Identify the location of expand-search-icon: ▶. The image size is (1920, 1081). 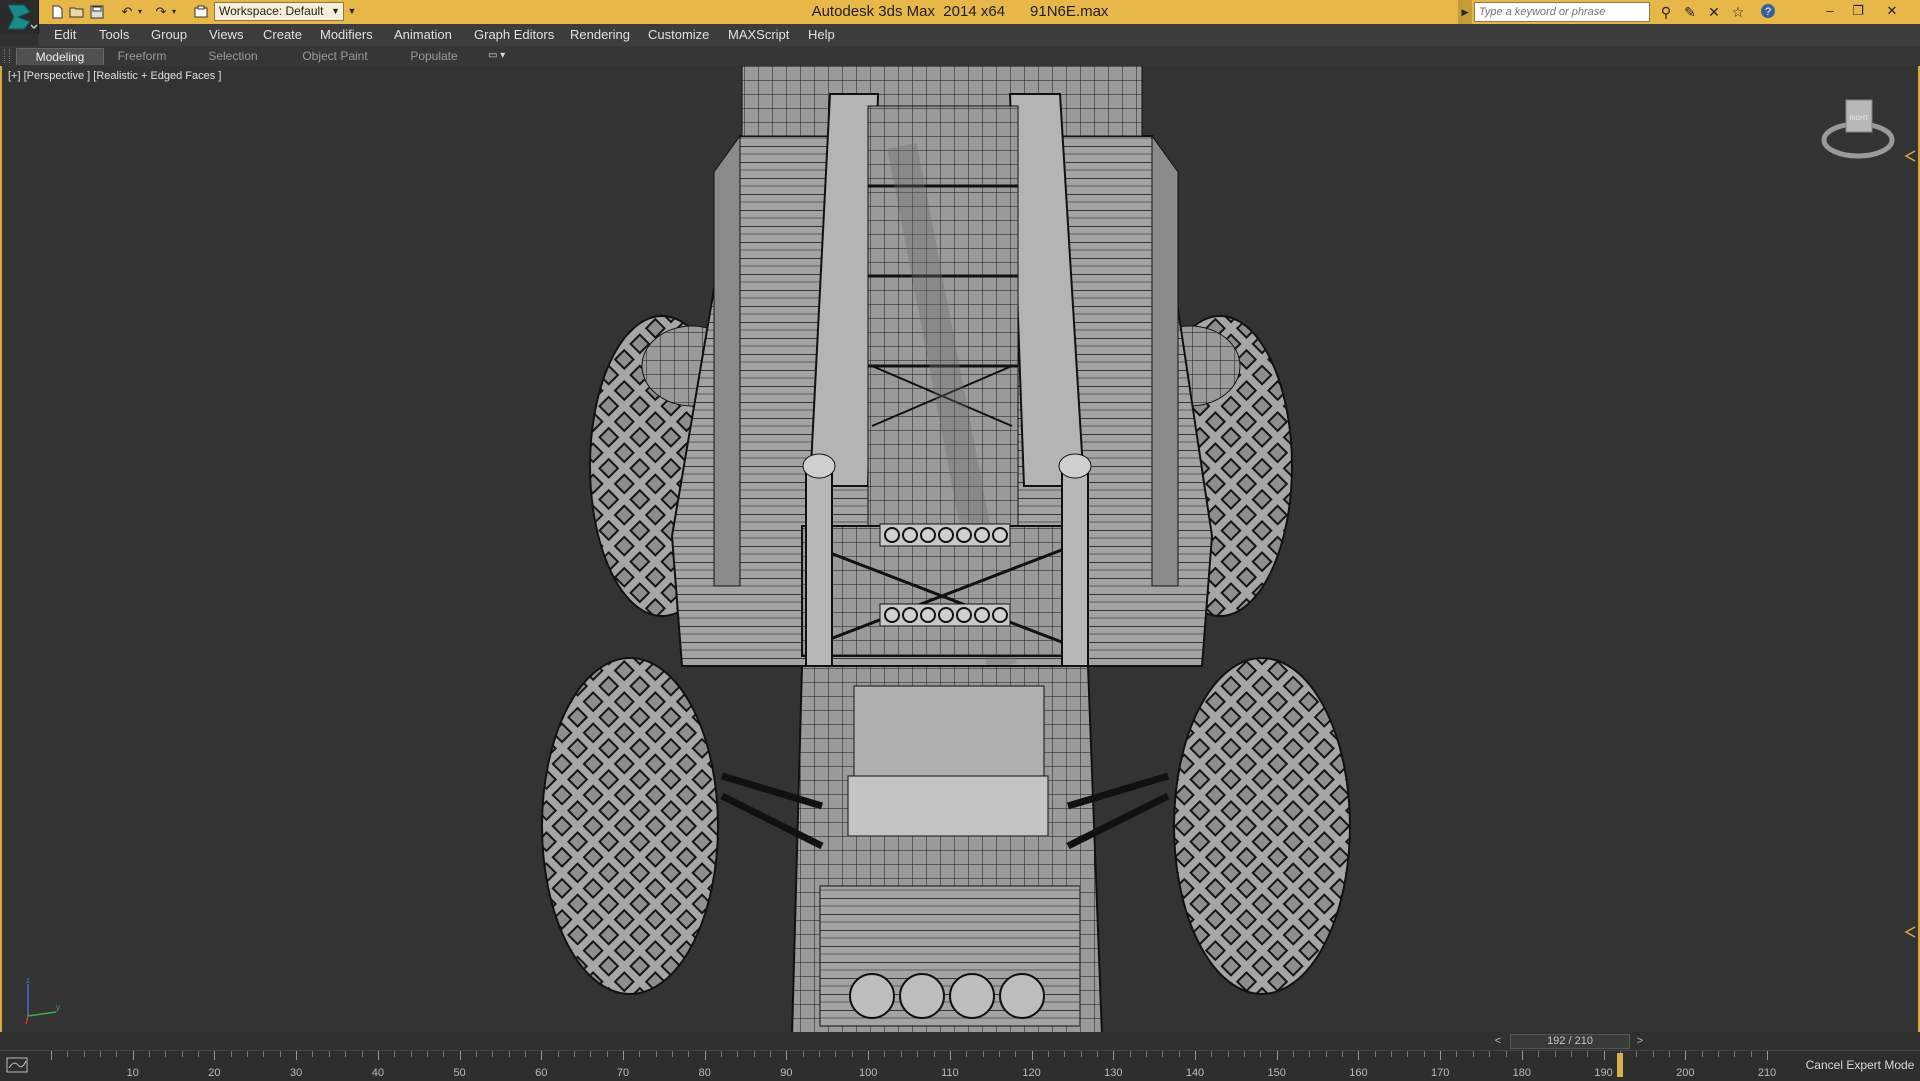
(1465, 12).